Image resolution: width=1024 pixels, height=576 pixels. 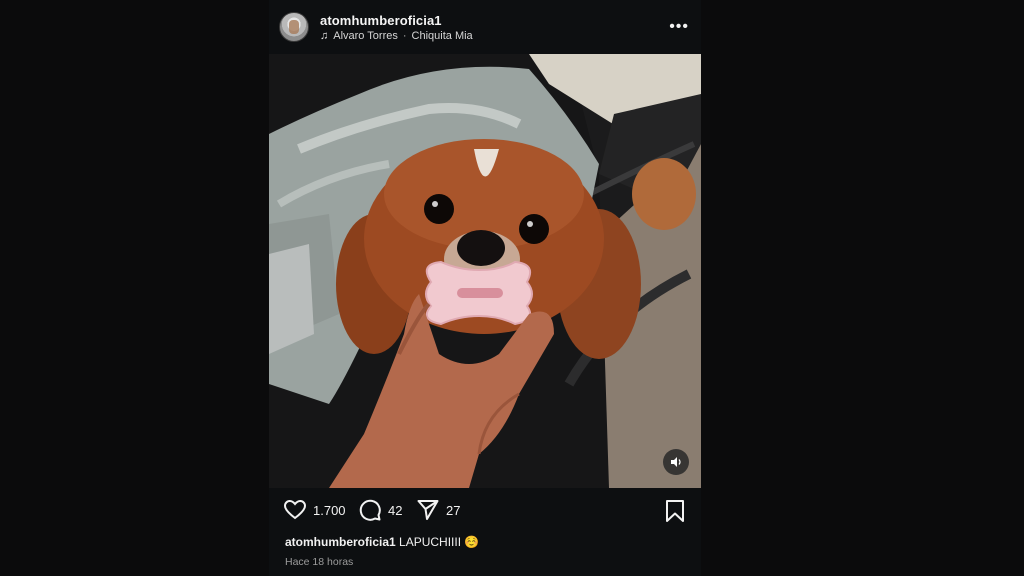 What do you see at coordinates (294, 27) in the screenshot?
I see `avatar` at bounding box center [294, 27].